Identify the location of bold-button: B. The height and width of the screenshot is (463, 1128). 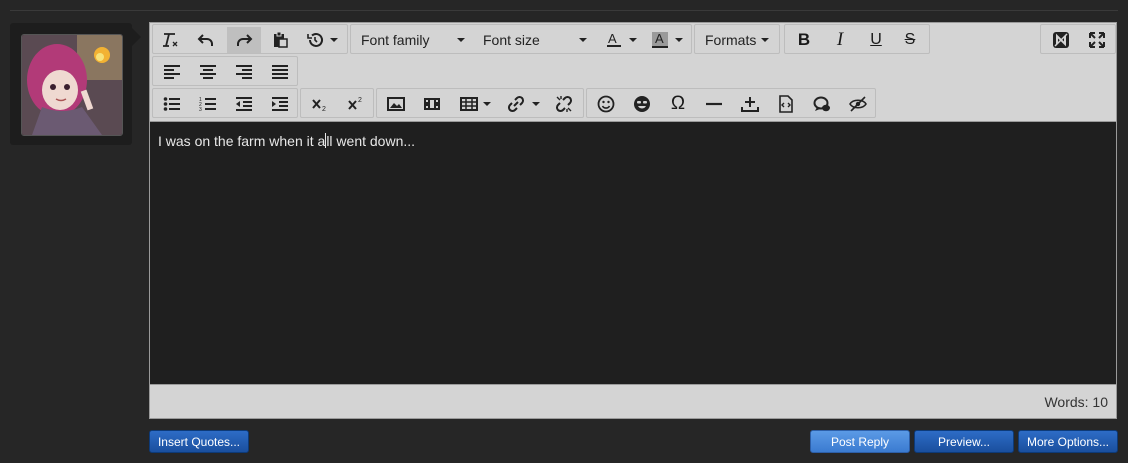
(804, 40).